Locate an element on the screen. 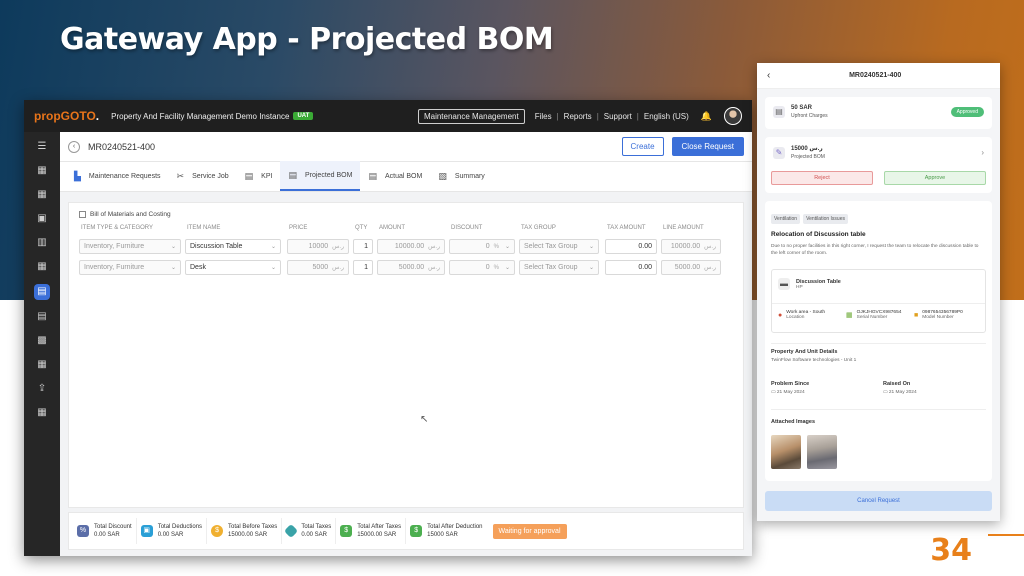 The image size is (1024, 576). bell-icon: 🔔 is located at coordinates (706, 116).